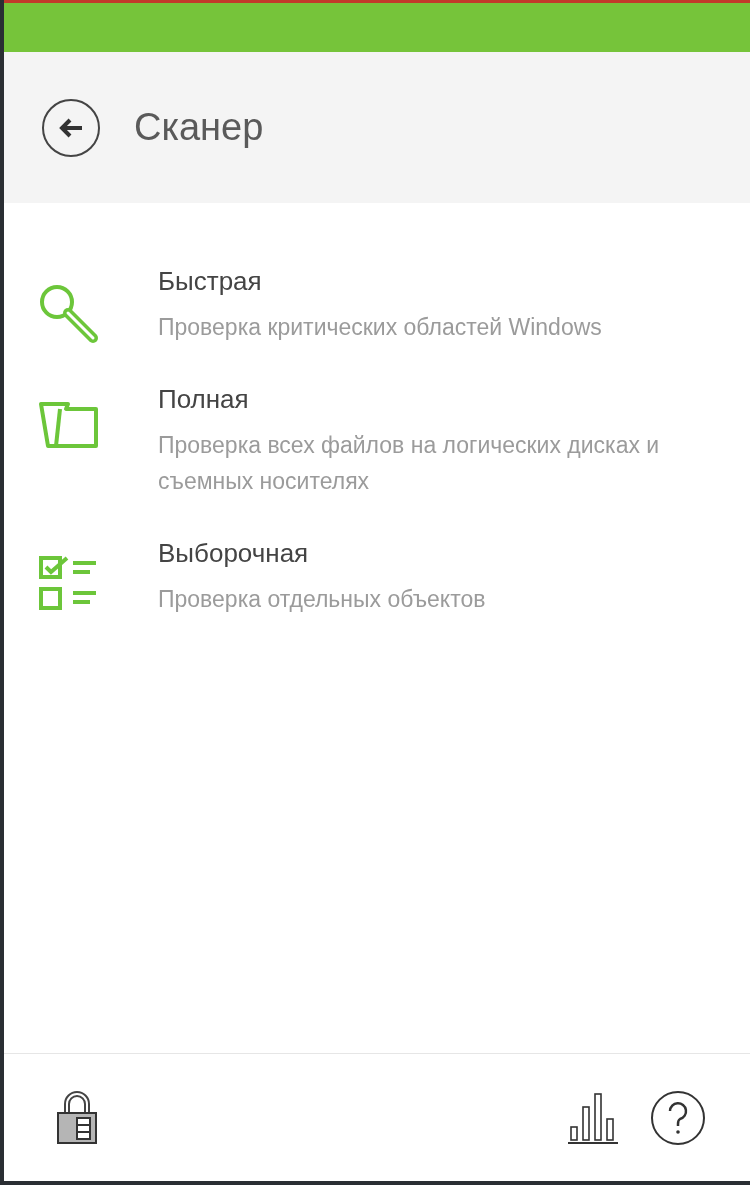  Describe the element at coordinates (377, 305) in the screenshot. I see `scan-option: Быстрая Проверка критических областей Windows` at that location.